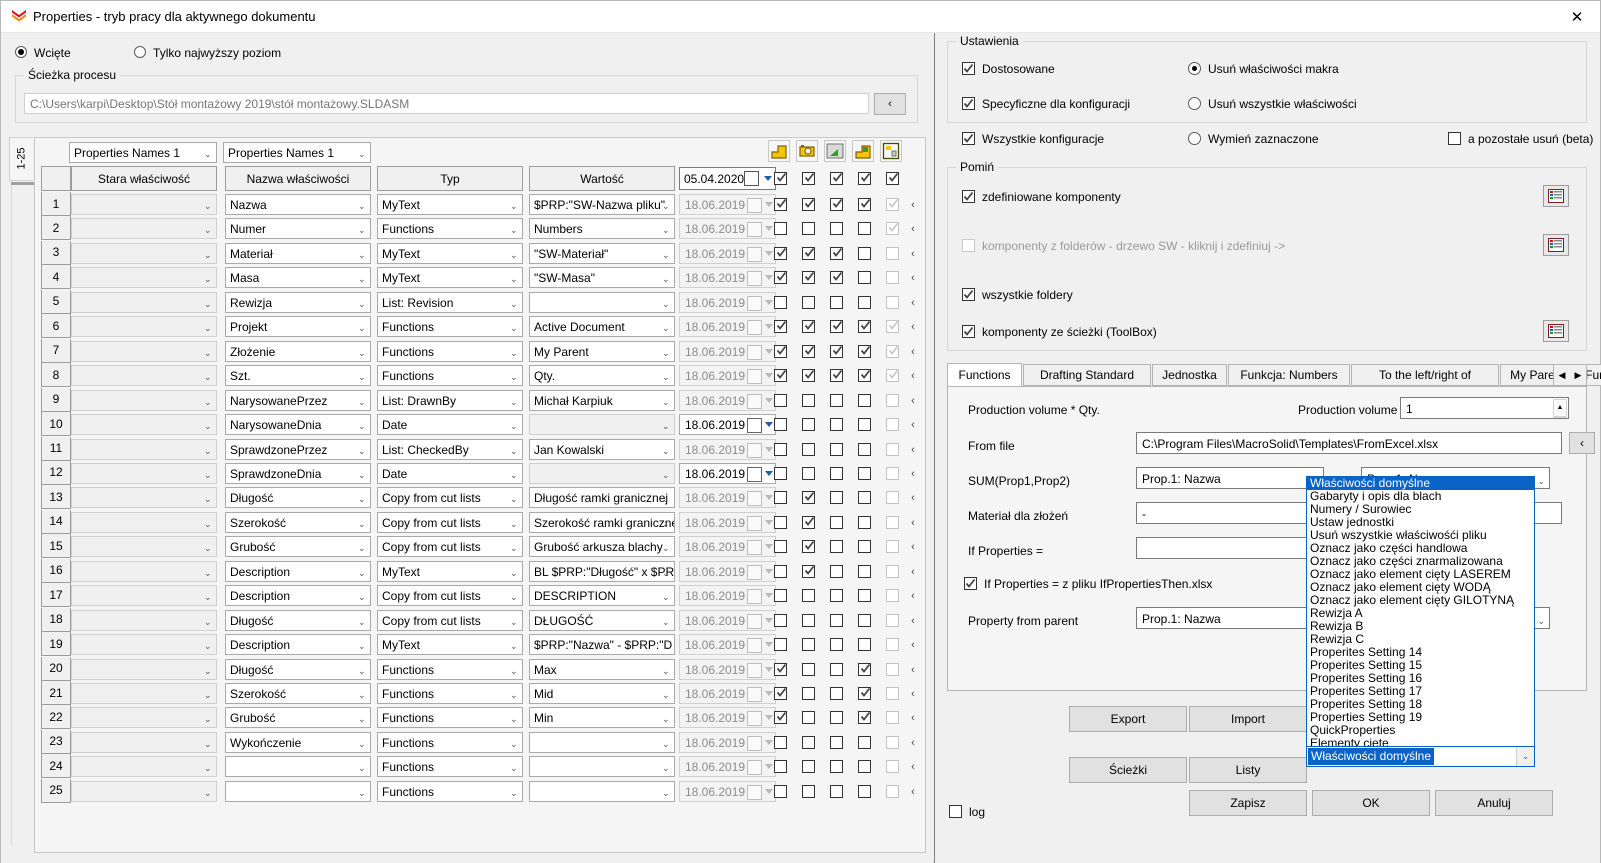 The width and height of the screenshot is (1601, 863). I want to click on row-number: 21, so click(56, 693).